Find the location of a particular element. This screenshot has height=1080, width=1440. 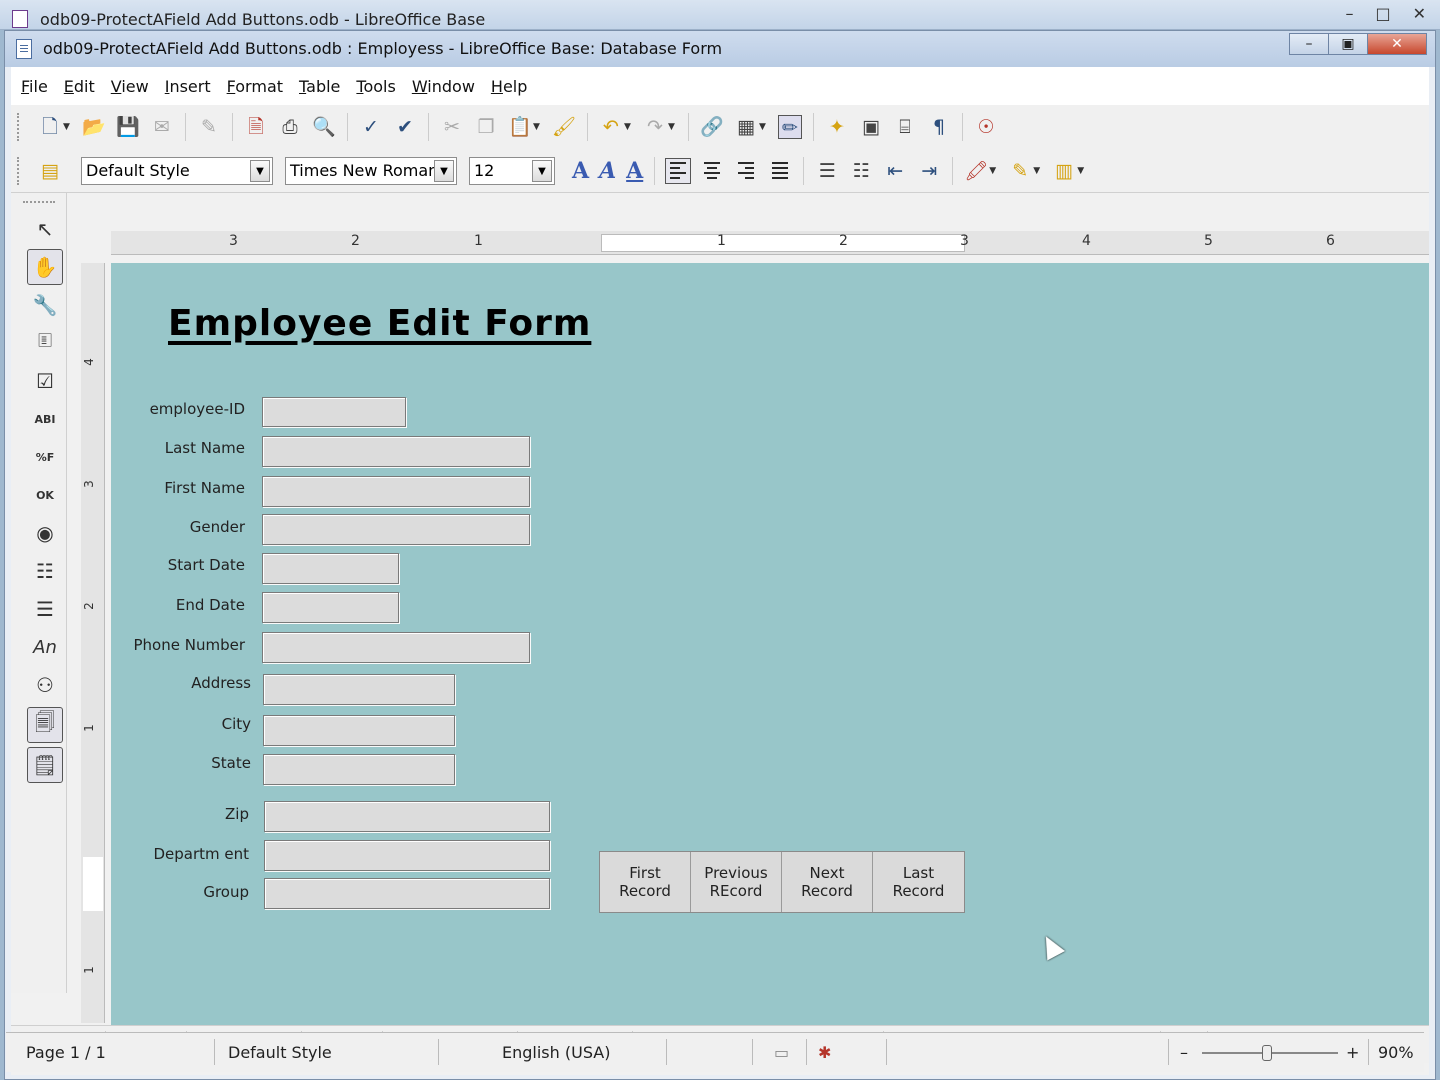

paragraph-style-select: Default Style ▼ is located at coordinates (177, 170).